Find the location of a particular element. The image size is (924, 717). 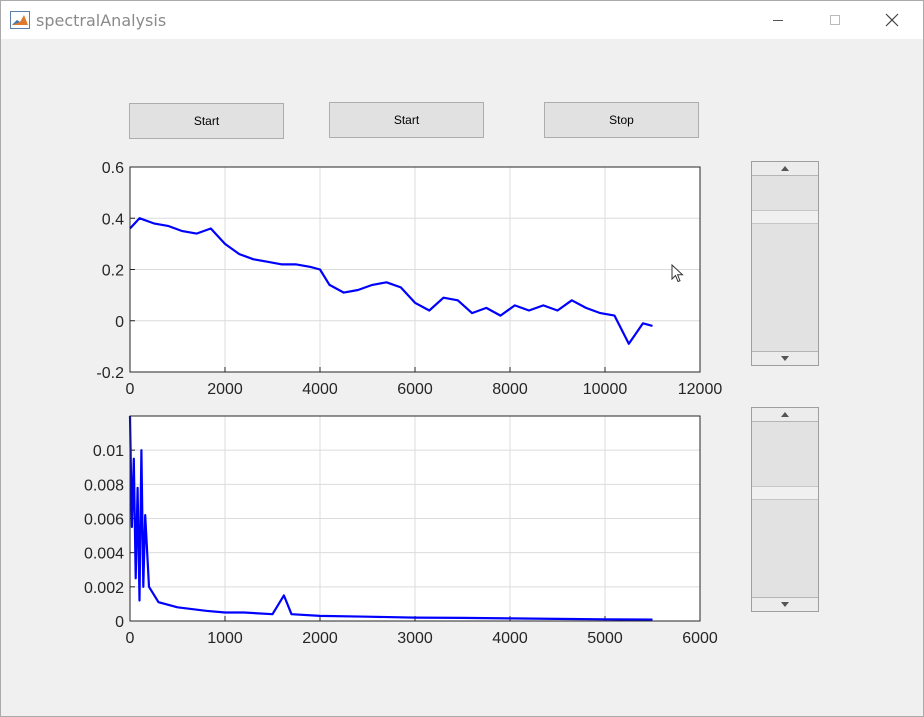

start-button-2: Start is located at coordinates (406, 120).